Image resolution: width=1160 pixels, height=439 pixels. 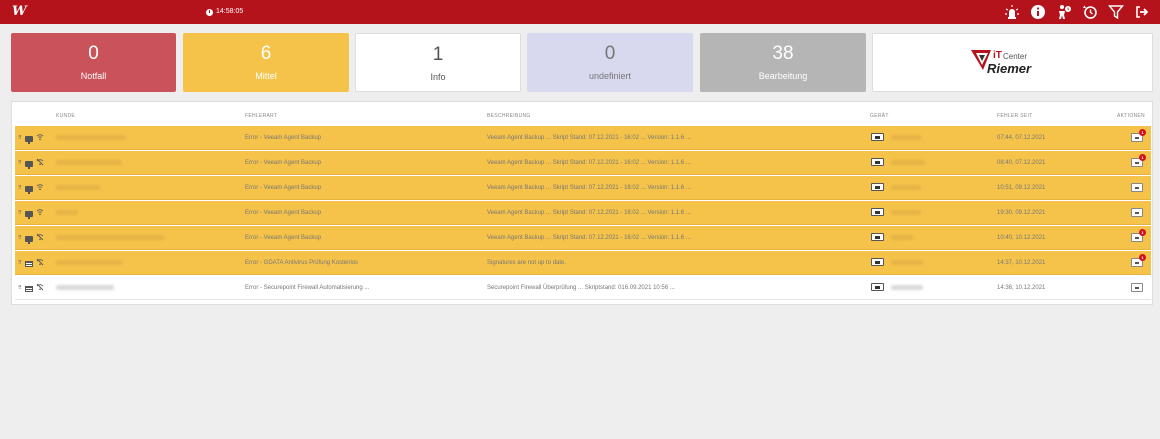 I want to click on server-icon, so click(x=28, y=263).